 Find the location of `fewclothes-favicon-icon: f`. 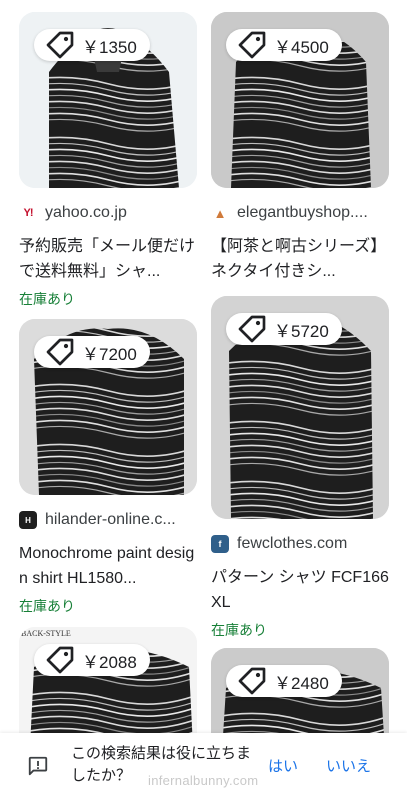

fewclothes-favicon-icon: f is located at coordinates (220, 544).